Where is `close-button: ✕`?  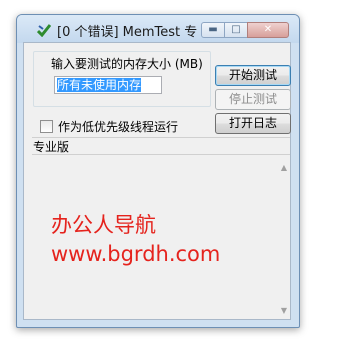
close-button: ✕ is located at coordinates (268, 30).